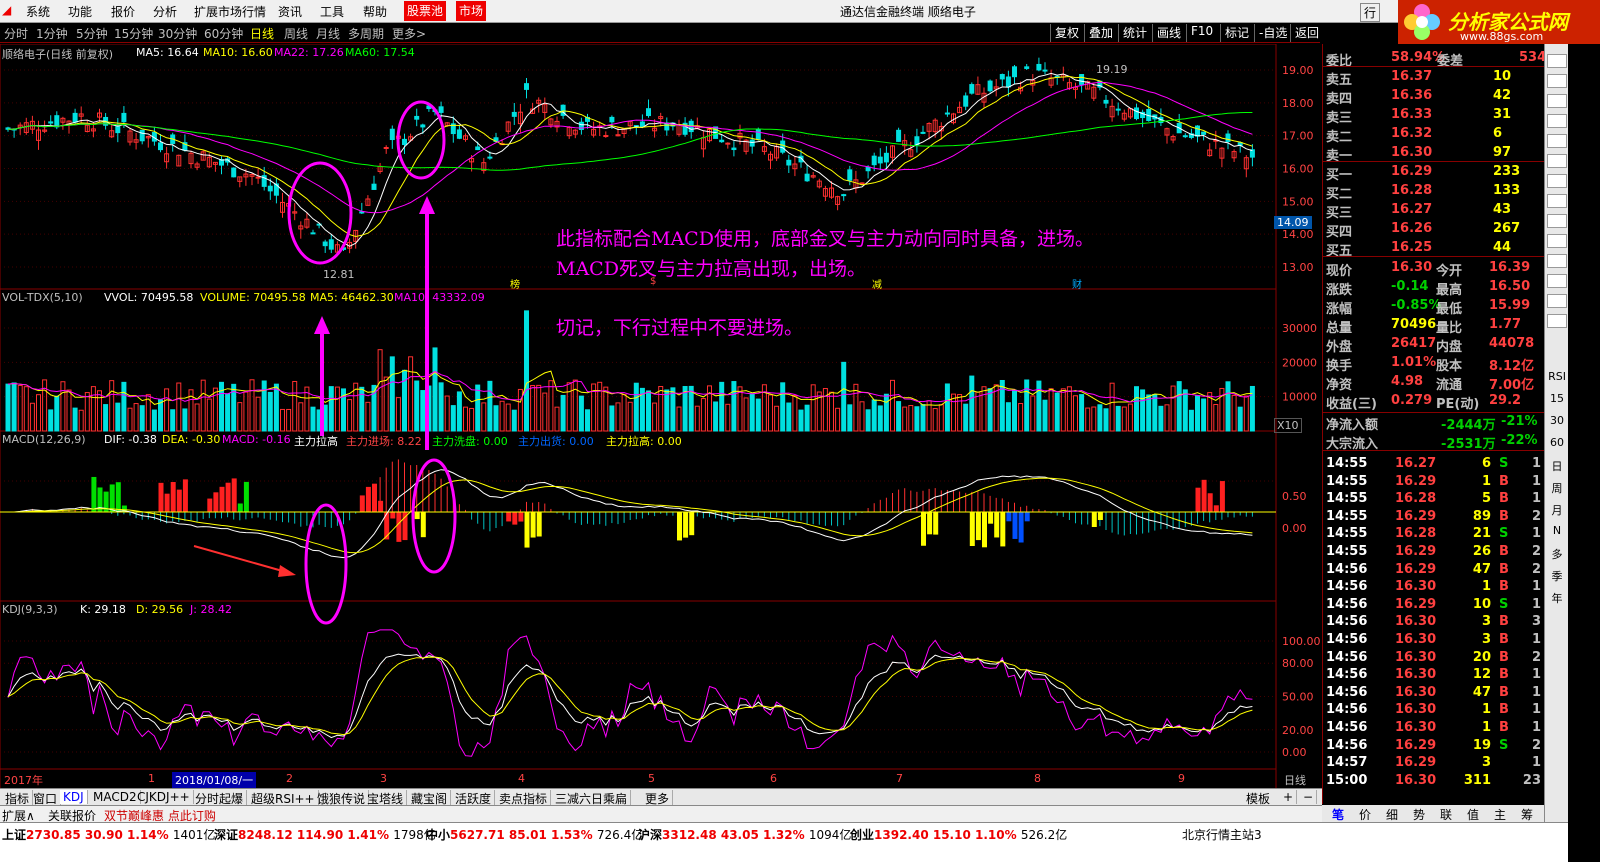 This screenshot has height=862, width=1600. What do you see at coordinates (1298, 103) in the screenshot?
I see `y-tick-label: 18.00` at bounding box center [1298, 103].